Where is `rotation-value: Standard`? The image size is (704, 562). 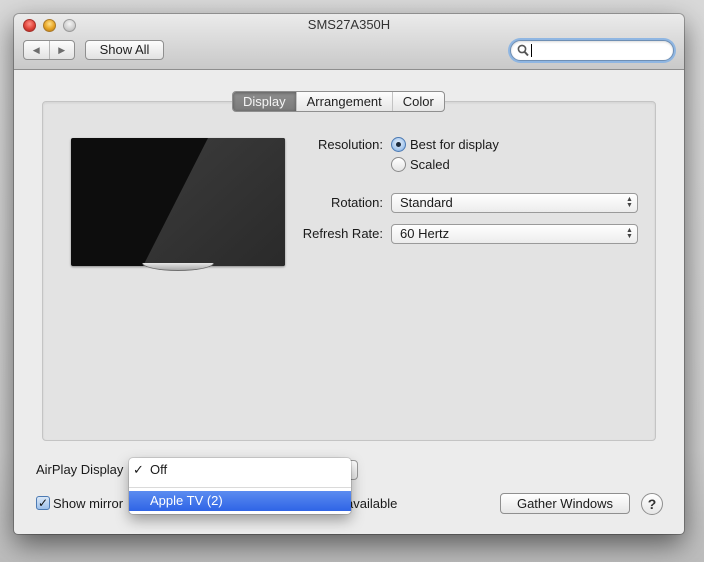 rotation-value: Standard is located at coordinates (426, 202).